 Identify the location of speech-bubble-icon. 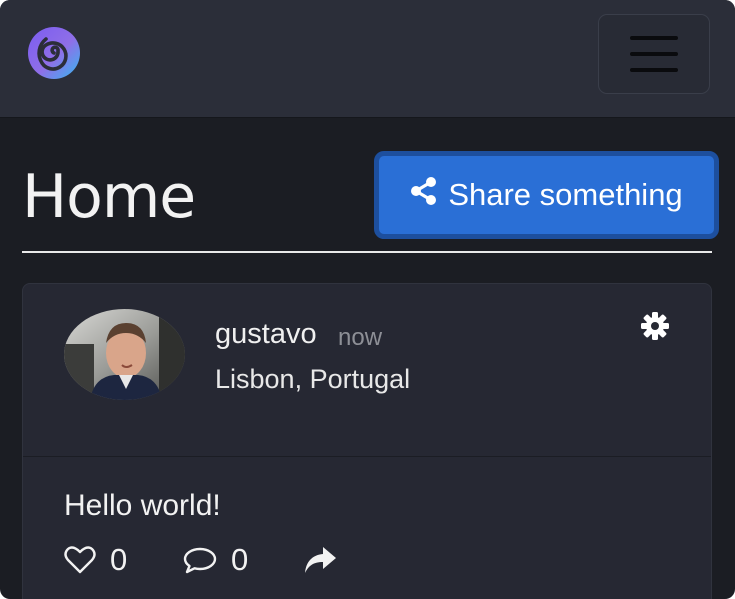
(200, 560).